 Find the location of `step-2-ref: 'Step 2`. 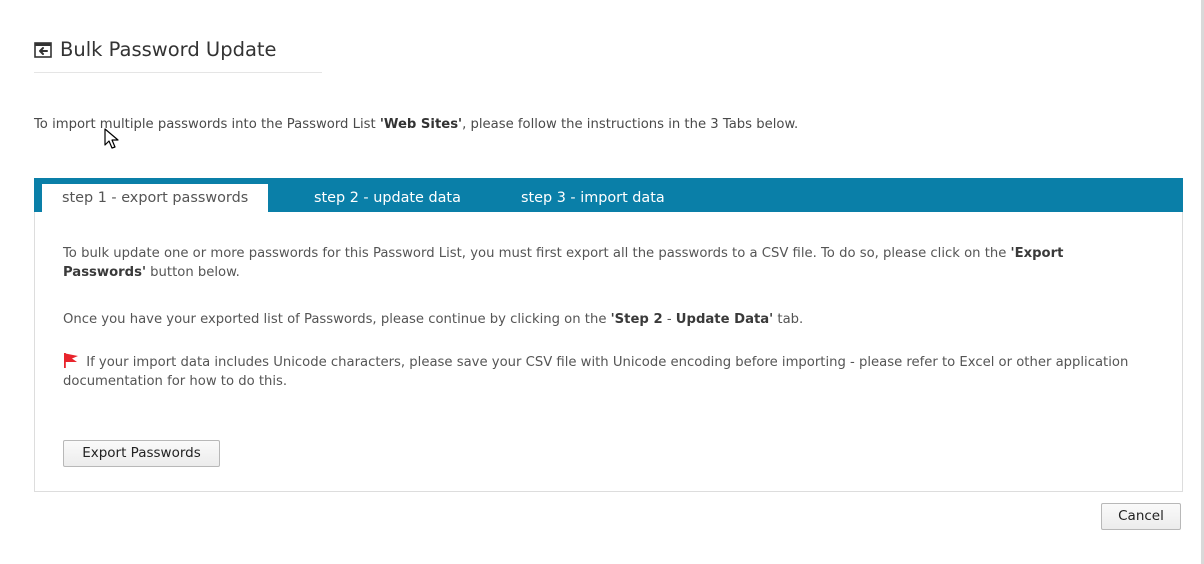

step-2-ref: 'Step 2 is located at coordinates (636, 319).